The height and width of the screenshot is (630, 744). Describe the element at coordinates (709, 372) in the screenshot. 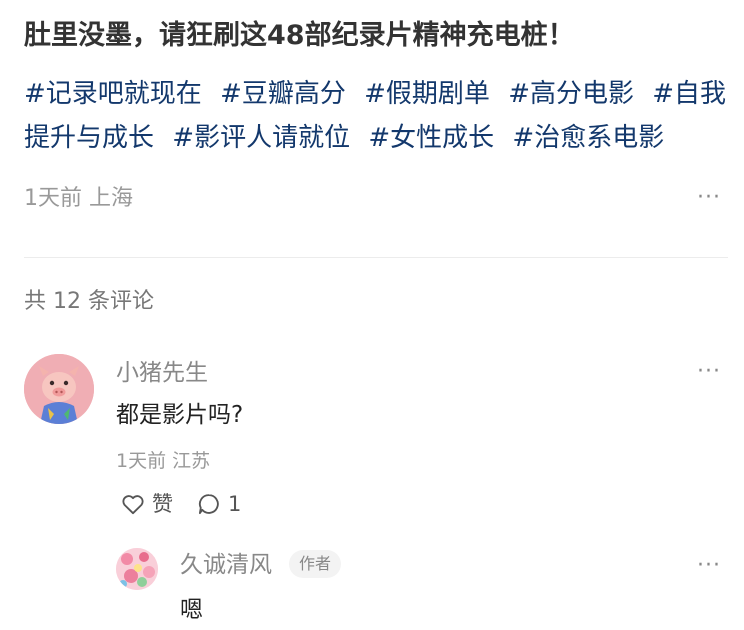

I see `comment-more-icon: ···` at that location.